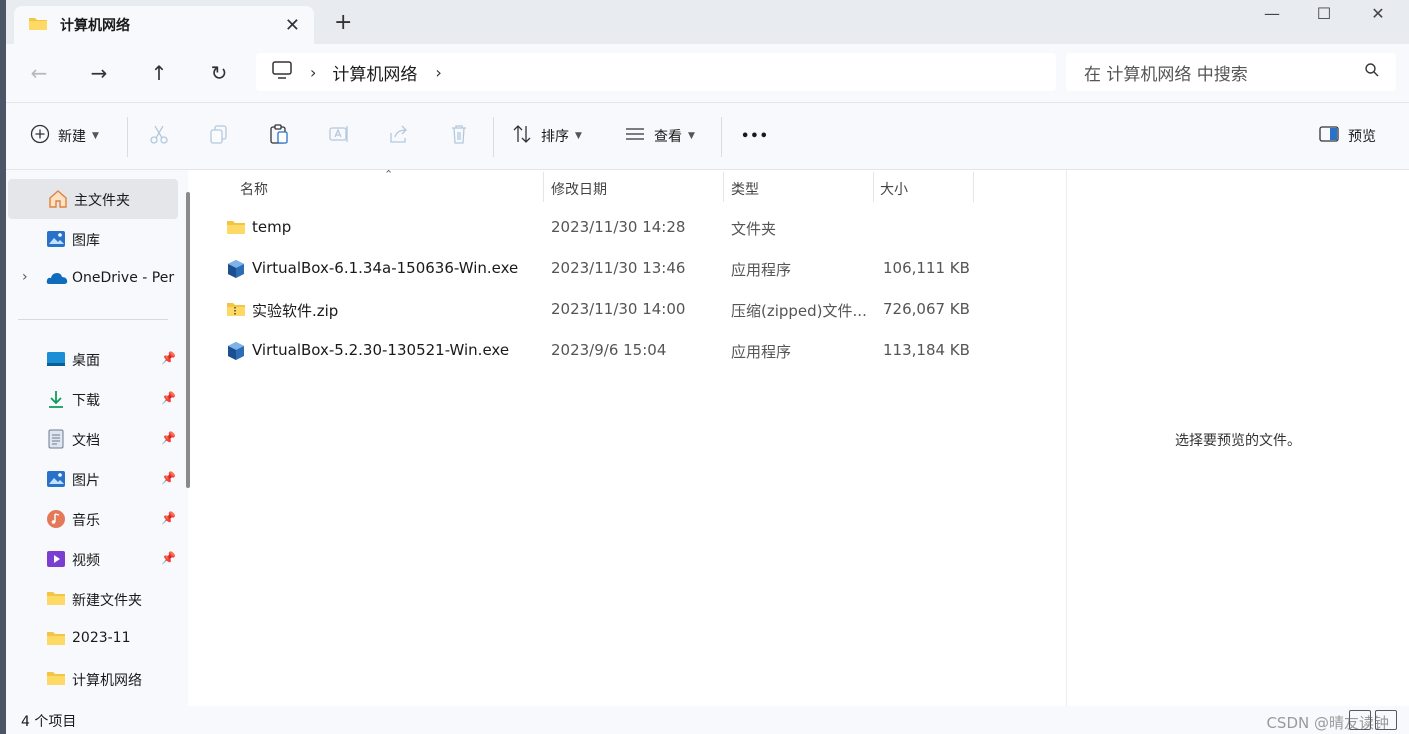 This screenshot has height=734, width=1409. What do you see at coordinates (92, 239) in the screenshot?
I see `sidebar-item-gallery: 图库` at bounding box center [92, 239].